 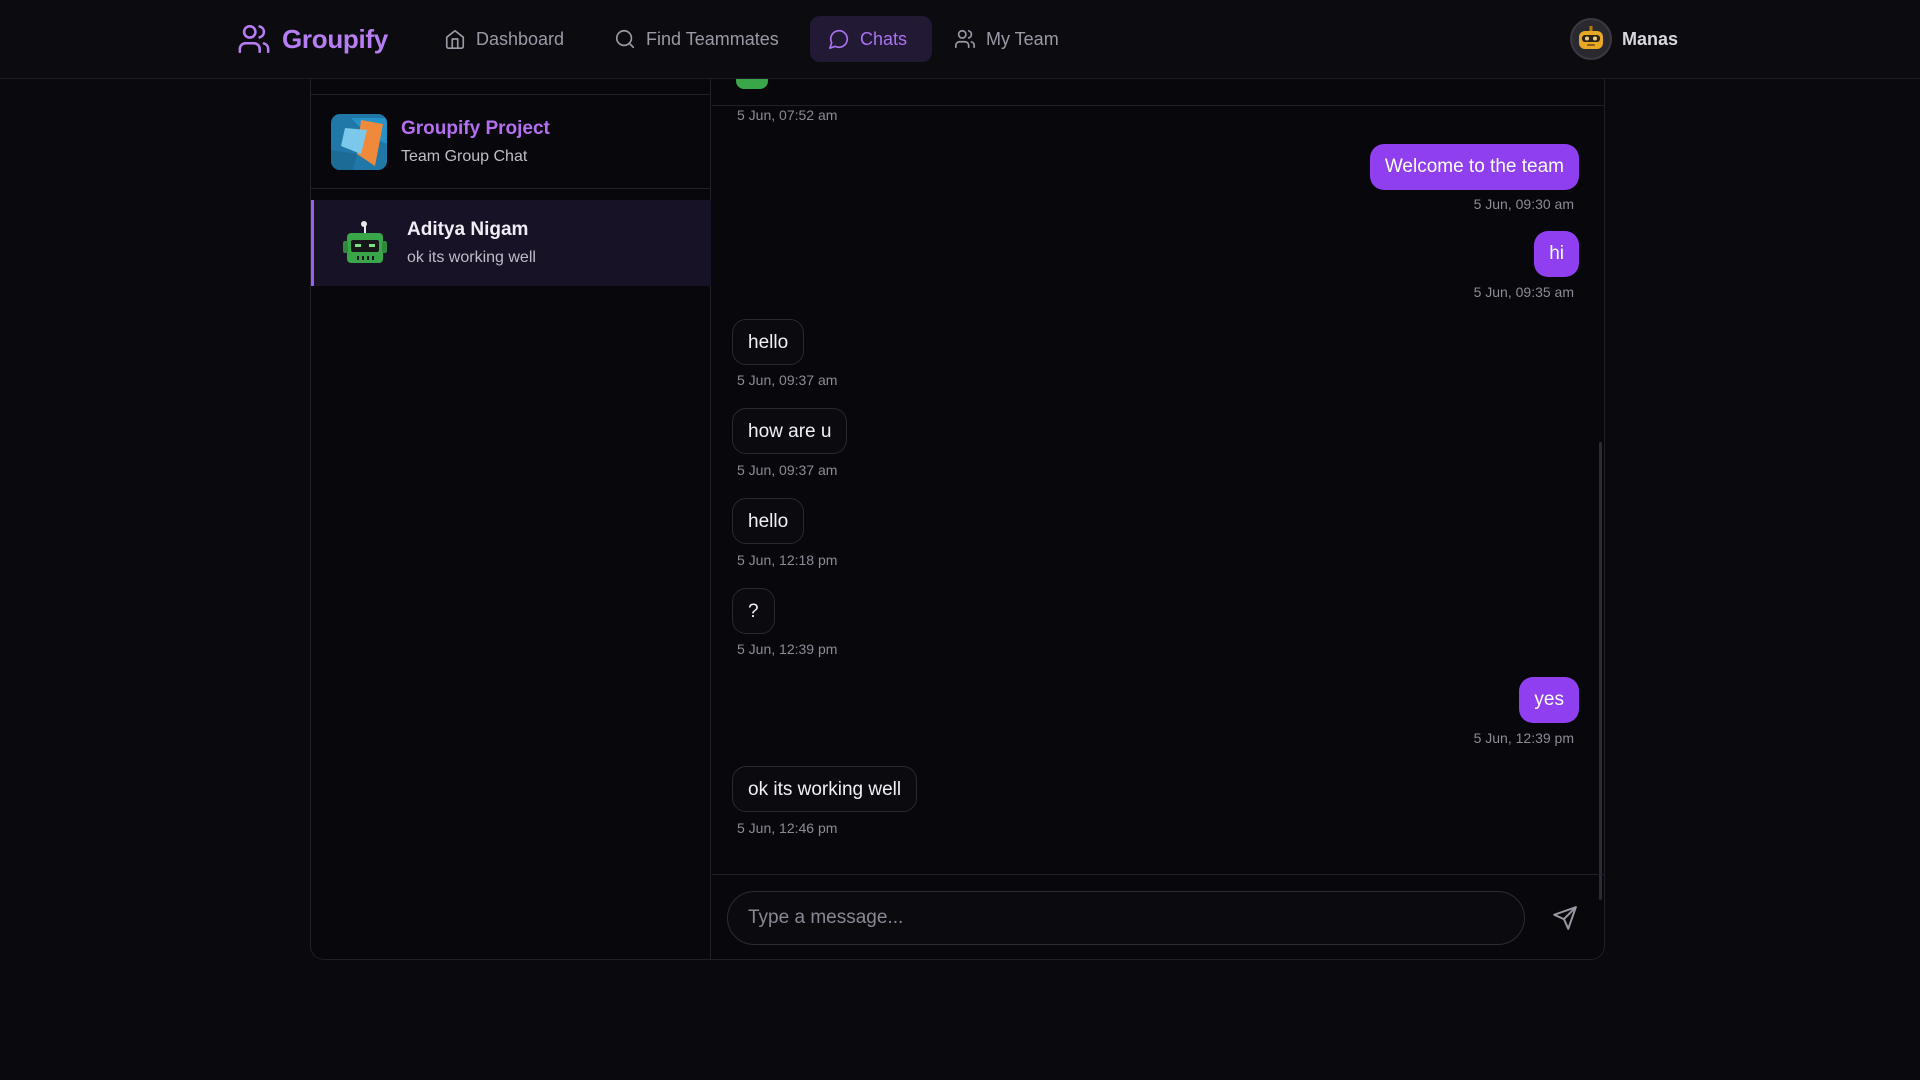 What do you see at coordinates (790, 431) in the screenshot?
I see `message-bubble-incoming: how are u` at bounding box center [790, 431].